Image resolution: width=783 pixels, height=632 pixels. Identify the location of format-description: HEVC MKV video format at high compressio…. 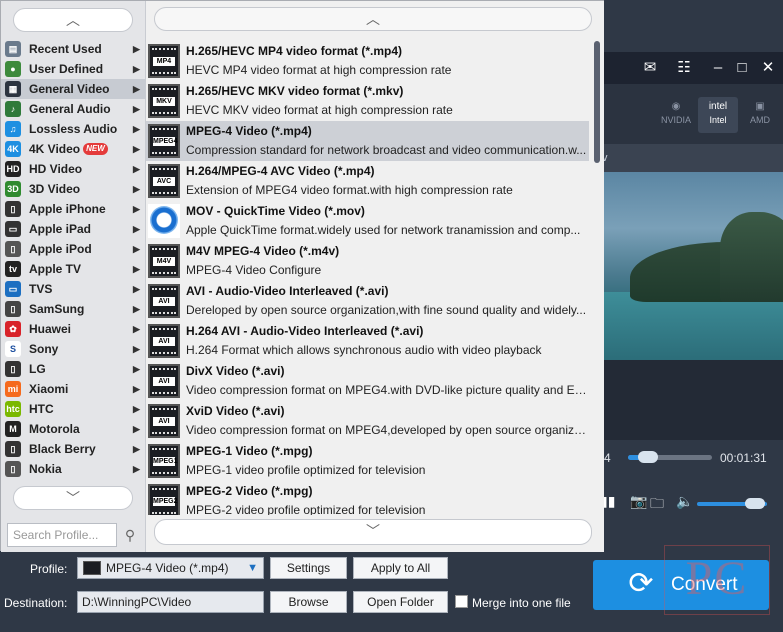
(319, 110).